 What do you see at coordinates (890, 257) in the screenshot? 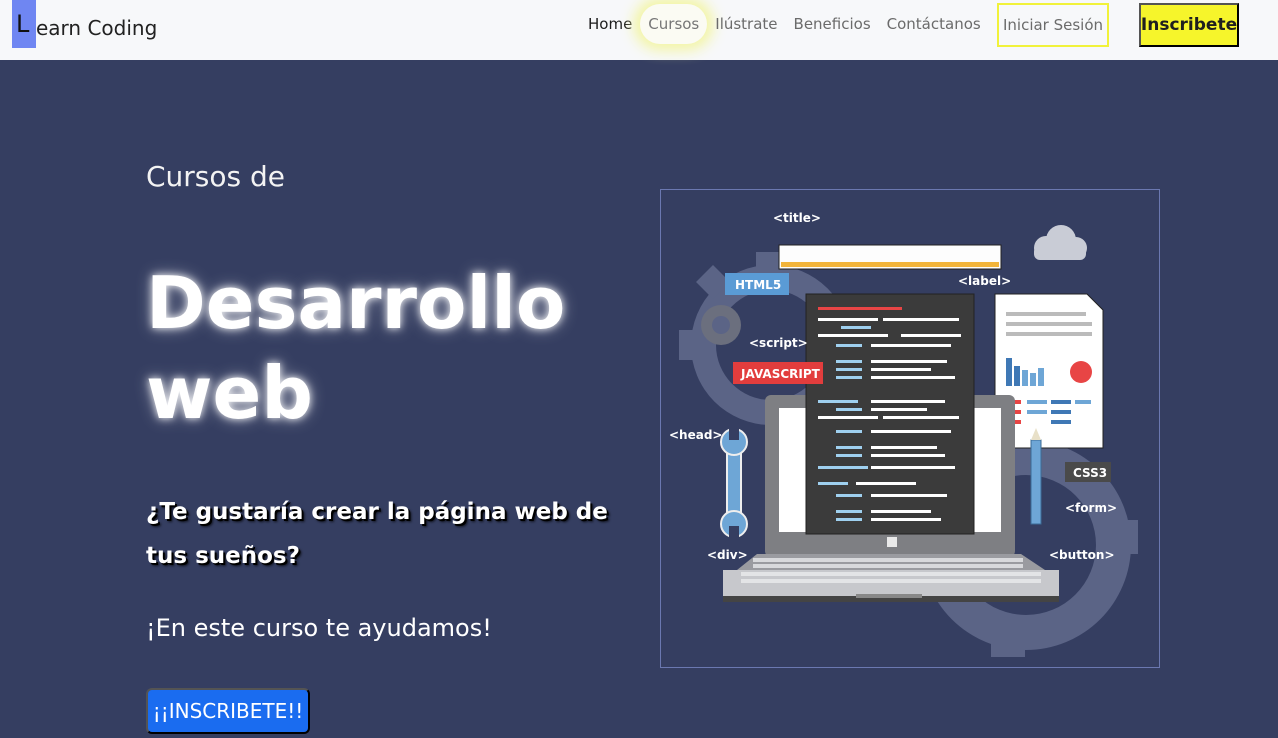
I see `ruler-icon` at bounding box center [890, 257].